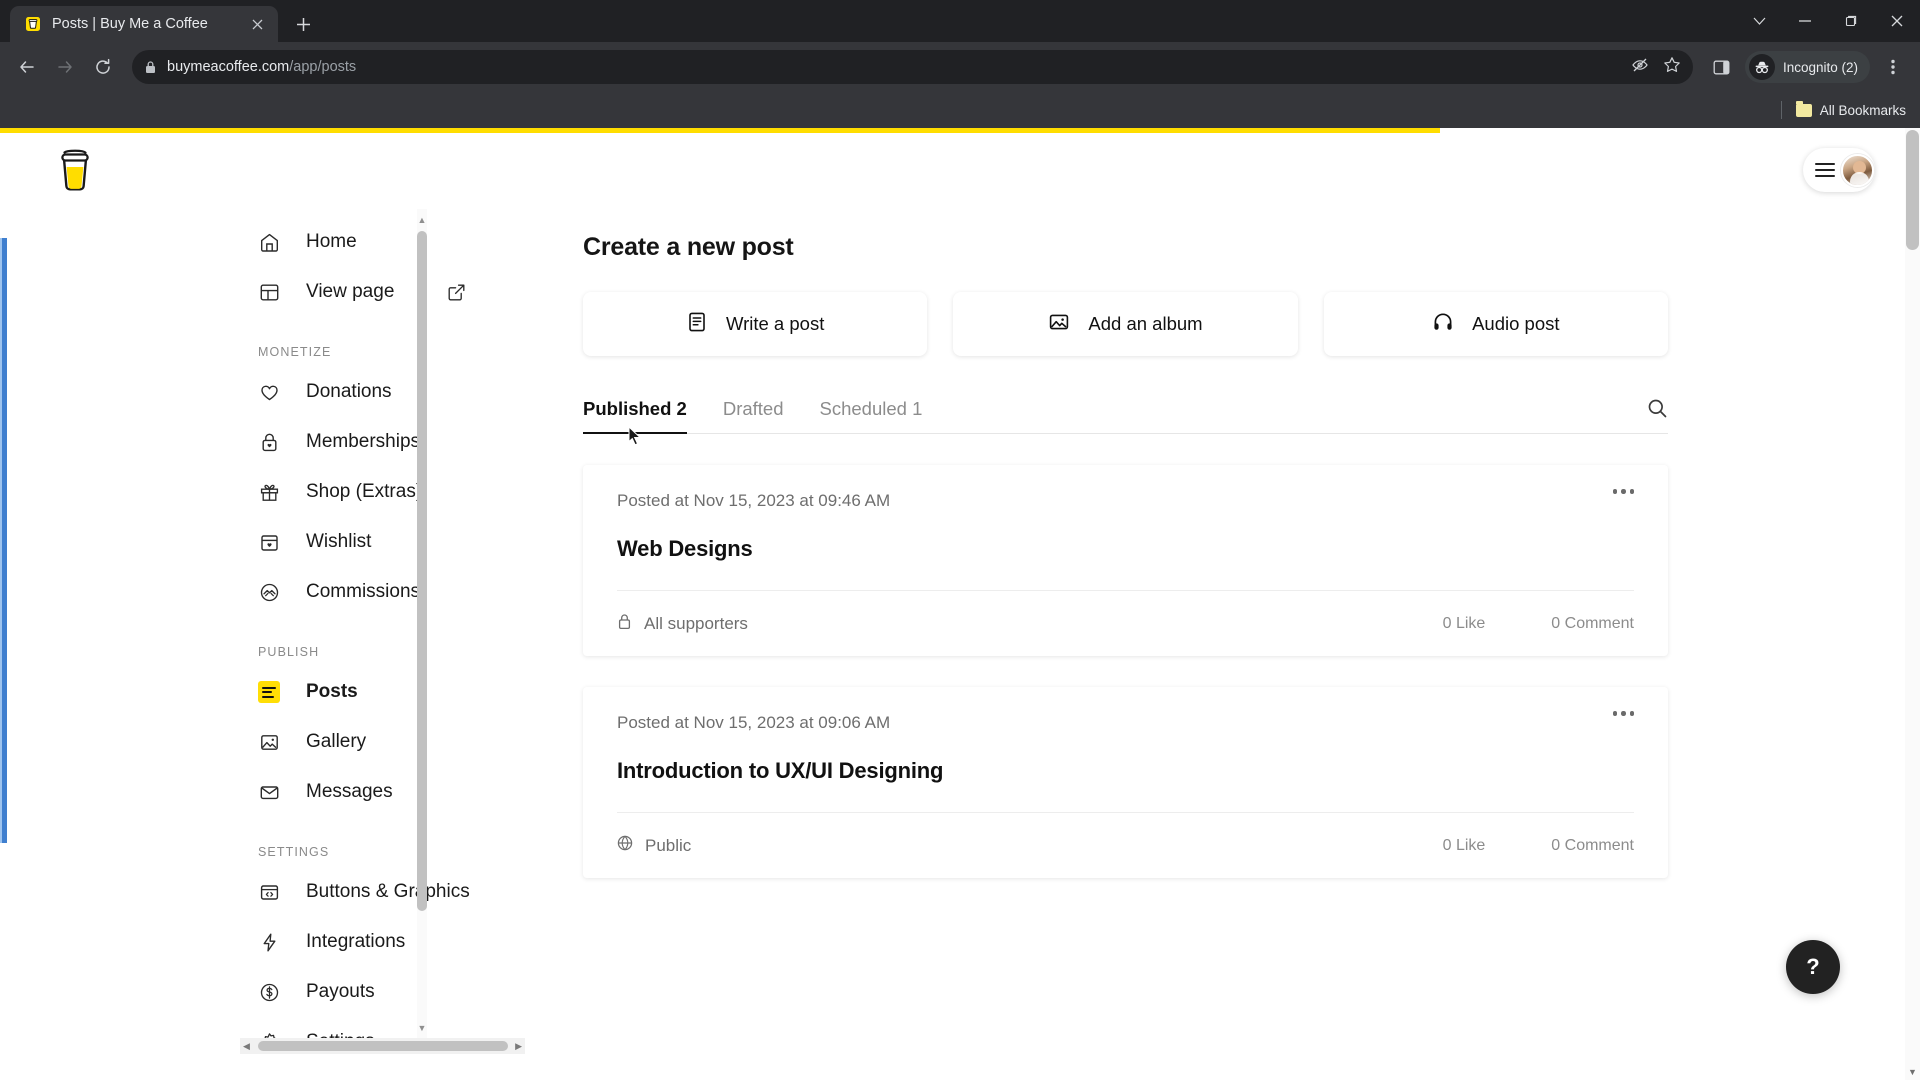  Describe the element at coordinates (391, 692) in the screenshot. I see `sidebar-item-posts: Posts` at that location.